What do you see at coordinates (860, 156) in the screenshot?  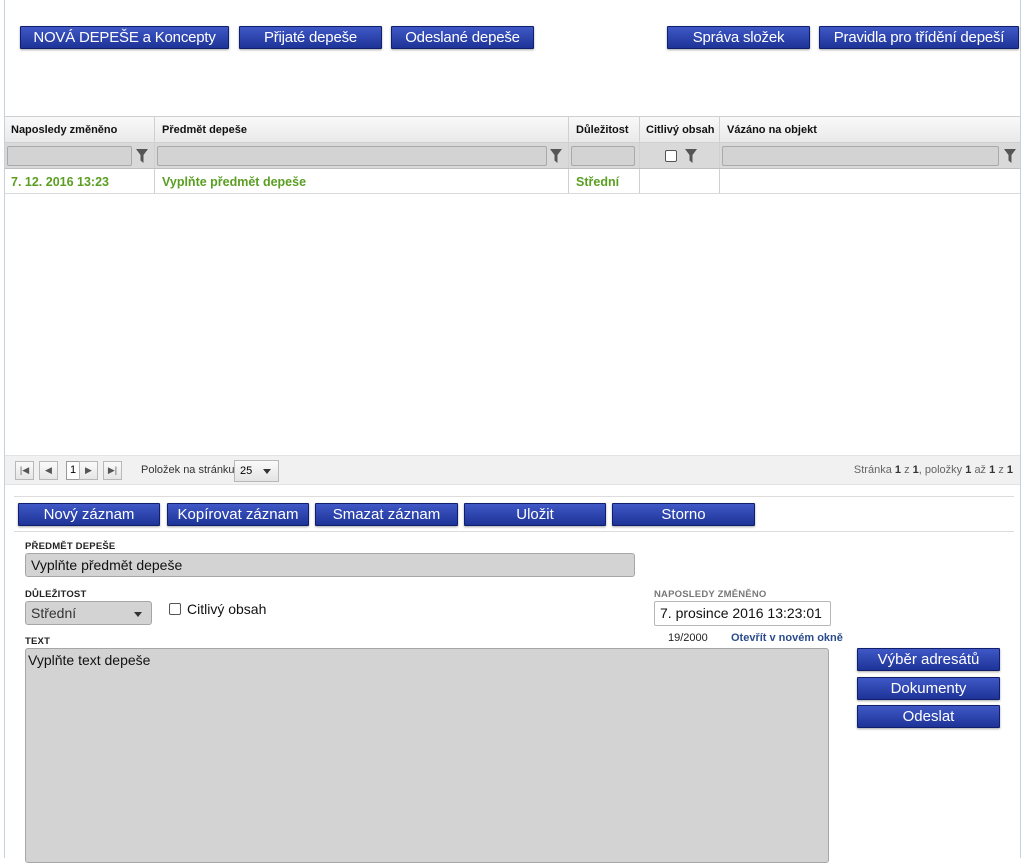 I see `filter-linked-input` at bounding box center [860, 156].